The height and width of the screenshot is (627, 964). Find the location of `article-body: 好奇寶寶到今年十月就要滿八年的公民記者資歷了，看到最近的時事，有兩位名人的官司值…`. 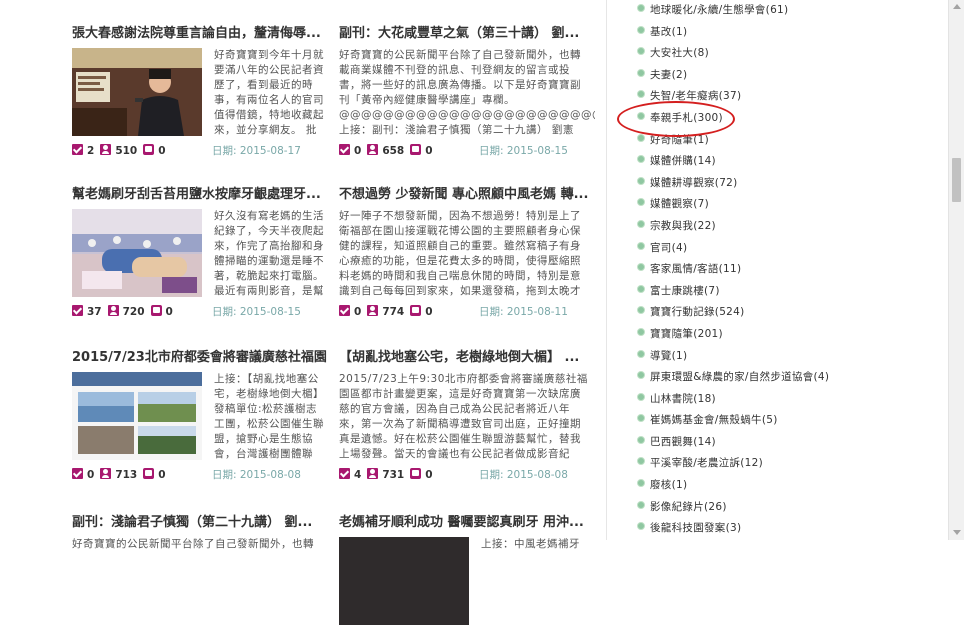

article-body: 好奇寶寶到今年十月就要滿八年的公民記者資歷了，看到最近的時事，有兩位名人的官司值… is located at coordinates (200, 93).